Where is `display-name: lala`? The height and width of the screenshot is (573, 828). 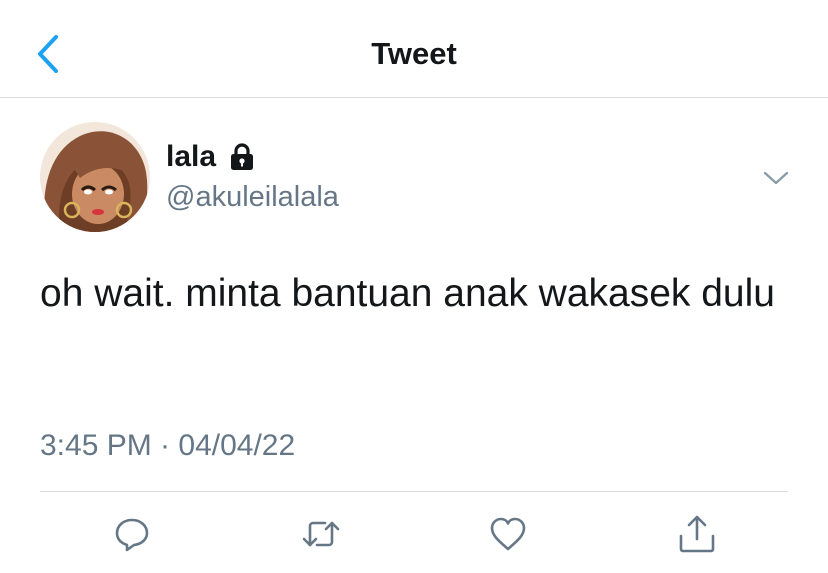 display-name: lala is located at coordinates (191, 157).